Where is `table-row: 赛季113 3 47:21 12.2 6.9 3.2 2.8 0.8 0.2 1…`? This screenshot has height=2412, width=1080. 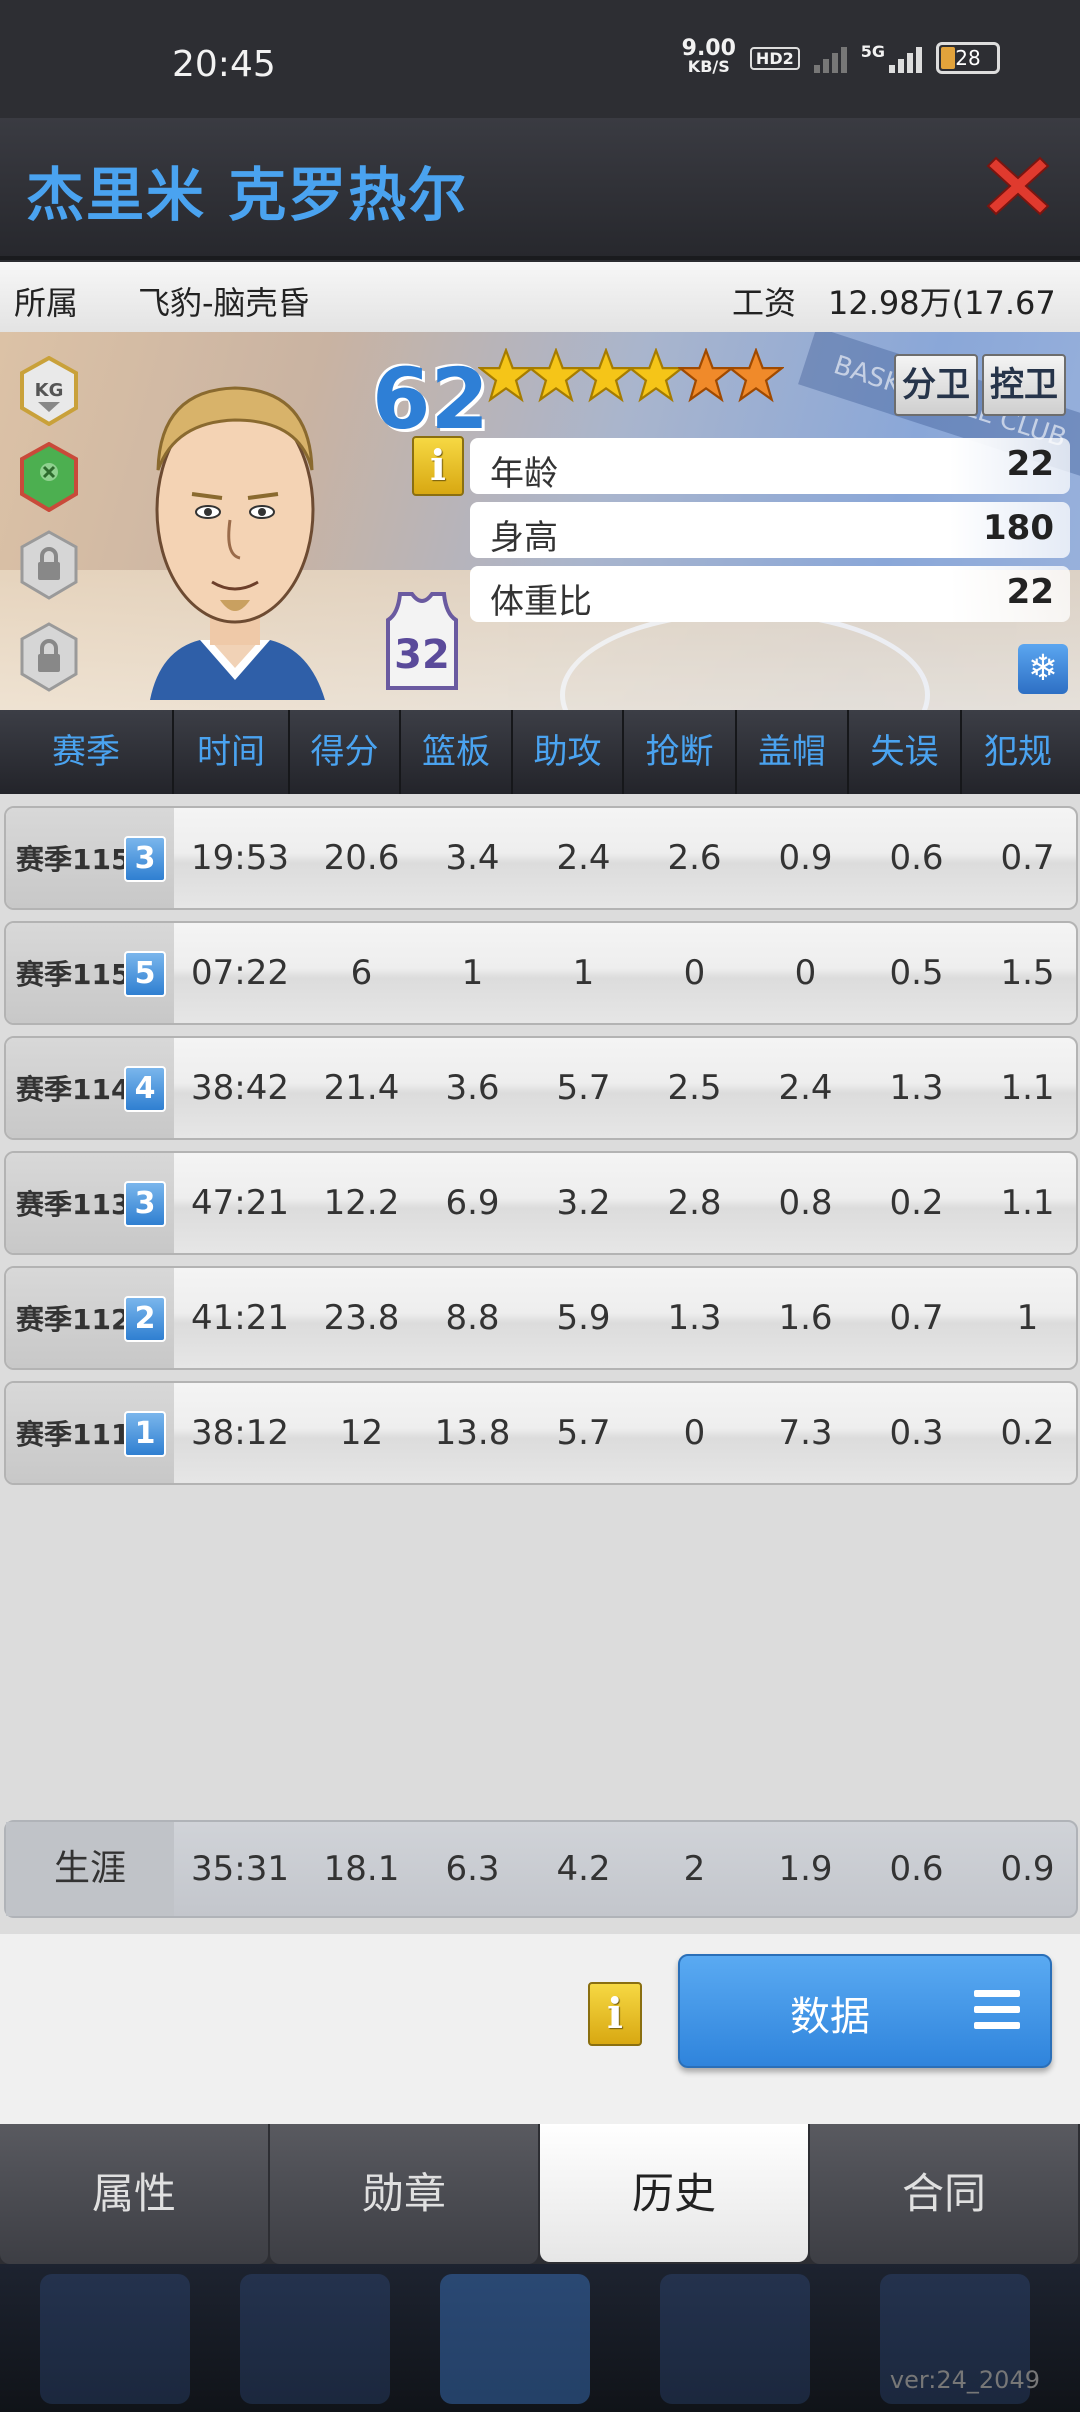 table-row: 赛季113 3 47:21 12.2 6.9 3.2 2.8 0.8 0.2 1… is located at coordinates (541, 1203).